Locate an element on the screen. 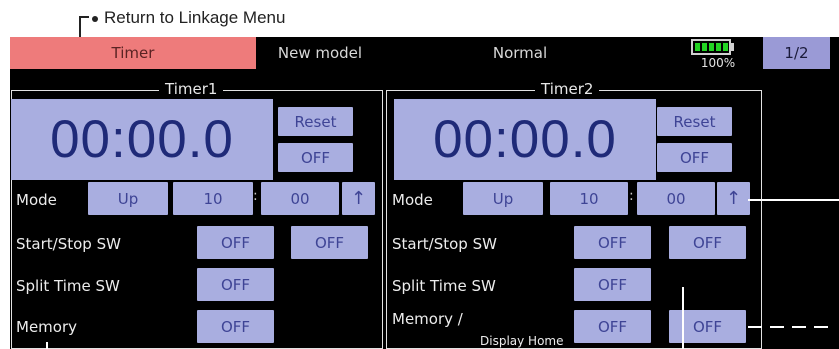  timer2-memory-label: Memory / is located at coordinates (427, 319).